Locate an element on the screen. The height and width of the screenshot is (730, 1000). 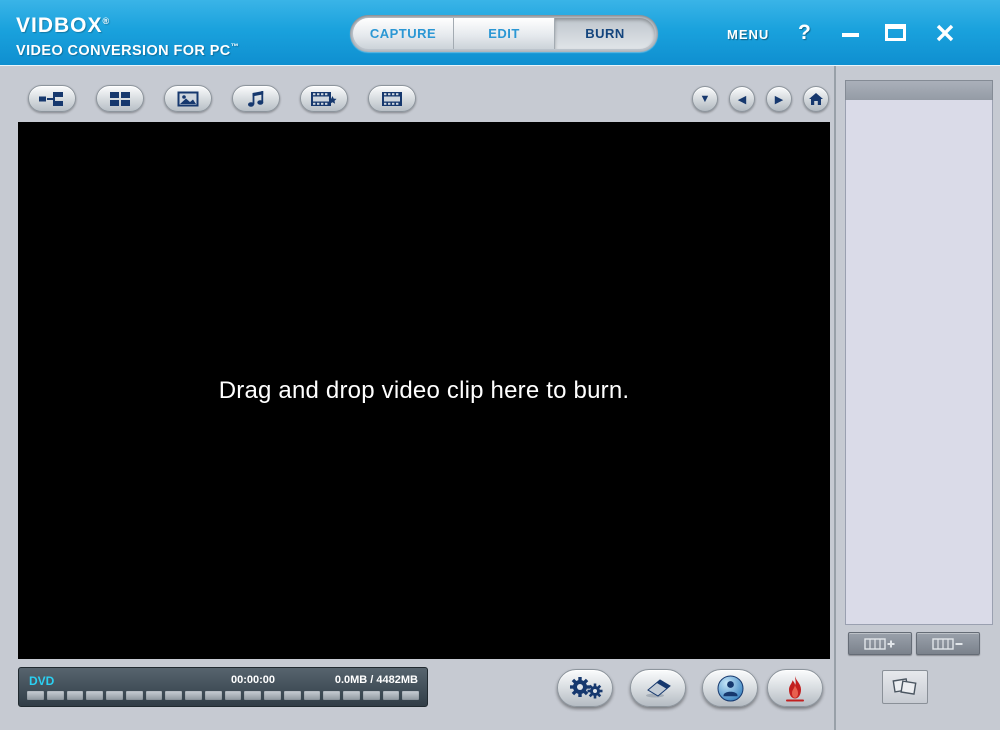
burn-button is located at coordinates (795, 688).